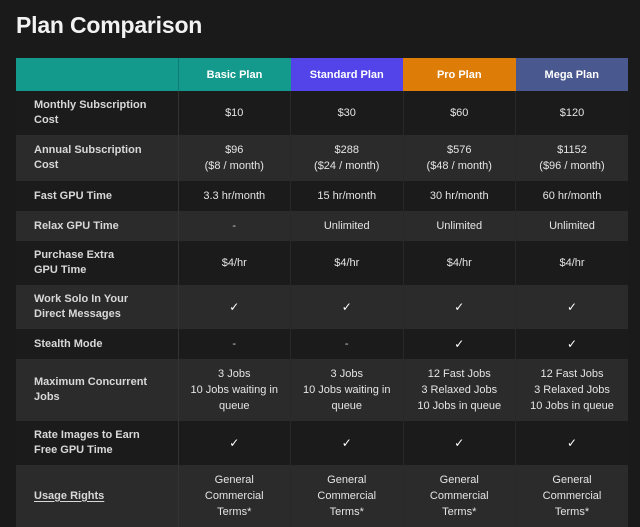  Describe the element at coordinates (459, 113) in the screenshot. I see `table-cell: $60` at that location.